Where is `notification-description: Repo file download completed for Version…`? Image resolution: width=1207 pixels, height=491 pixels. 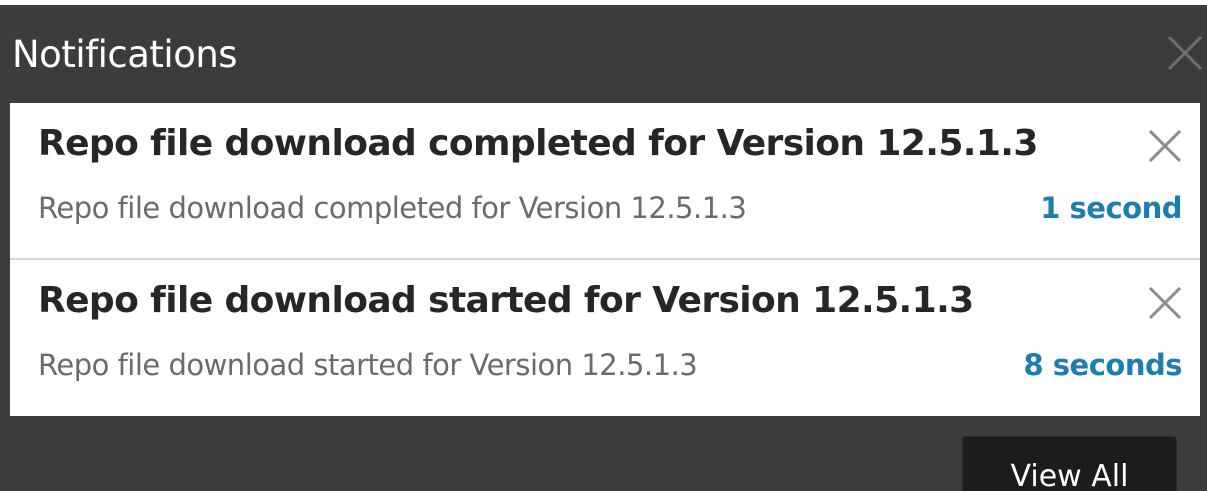
notification-description: Repo file download completed for Version… is located at coordinates (392, 208).